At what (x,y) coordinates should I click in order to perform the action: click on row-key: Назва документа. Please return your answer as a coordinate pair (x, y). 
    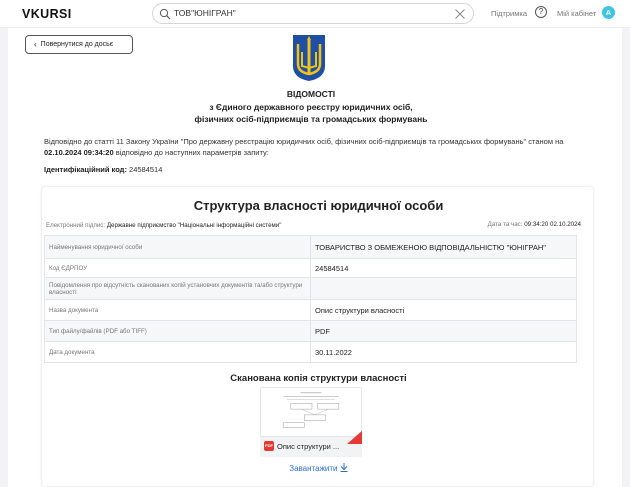
    Looking at the image, I should click on (177, 310).